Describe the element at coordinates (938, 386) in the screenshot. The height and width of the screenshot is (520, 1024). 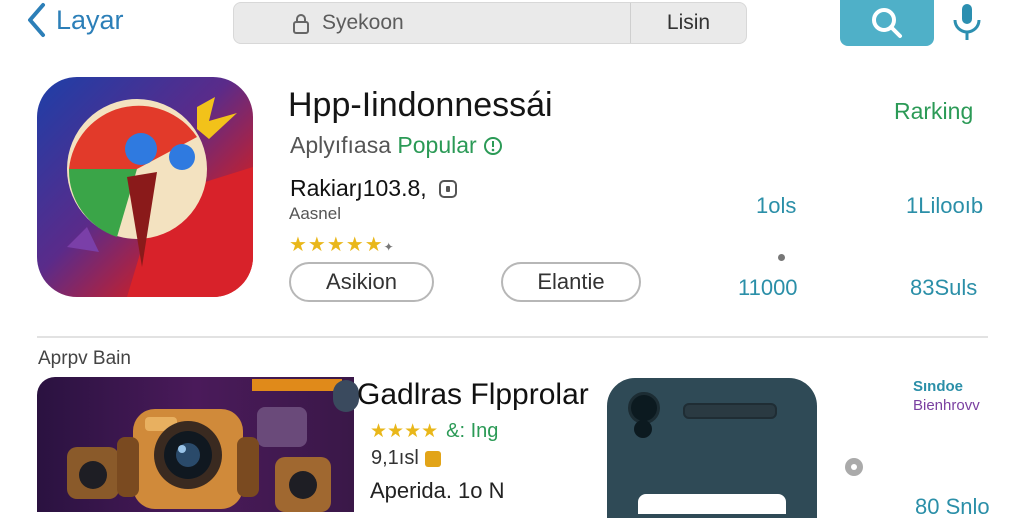
I see `right-label: Sındoe` at that location.